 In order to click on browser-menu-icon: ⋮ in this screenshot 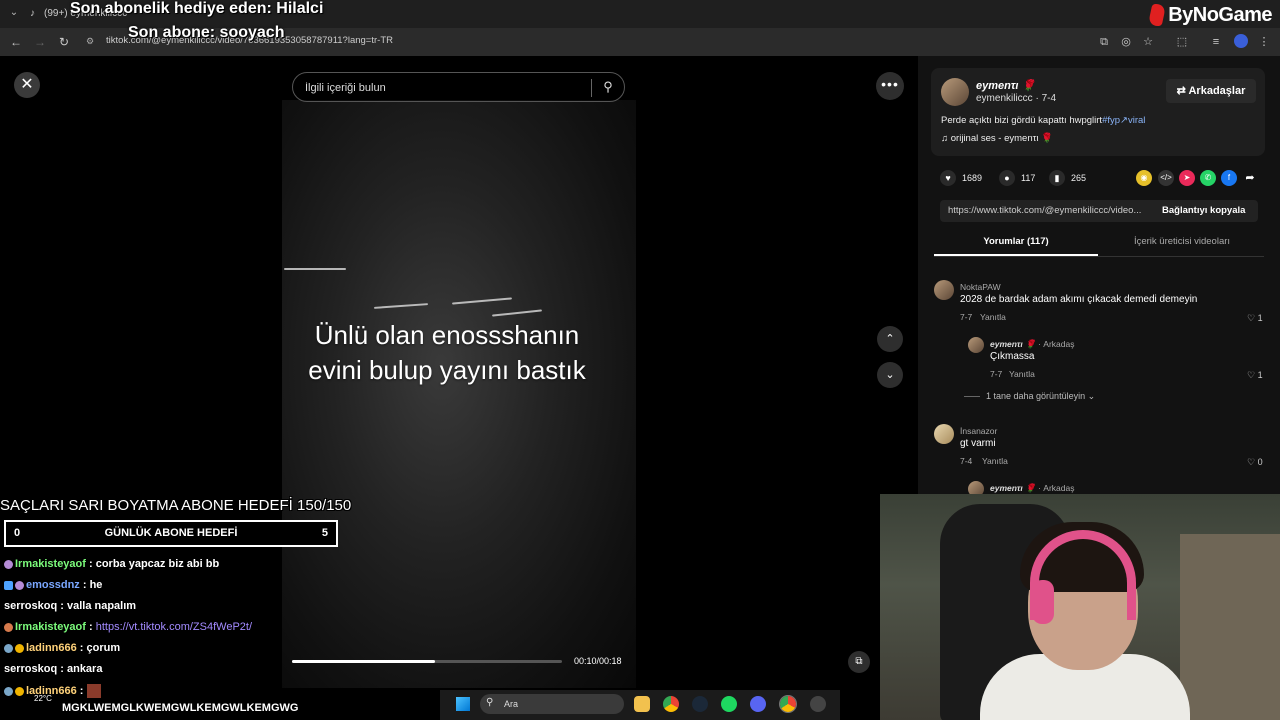, I will do `click(1264, 42)`.